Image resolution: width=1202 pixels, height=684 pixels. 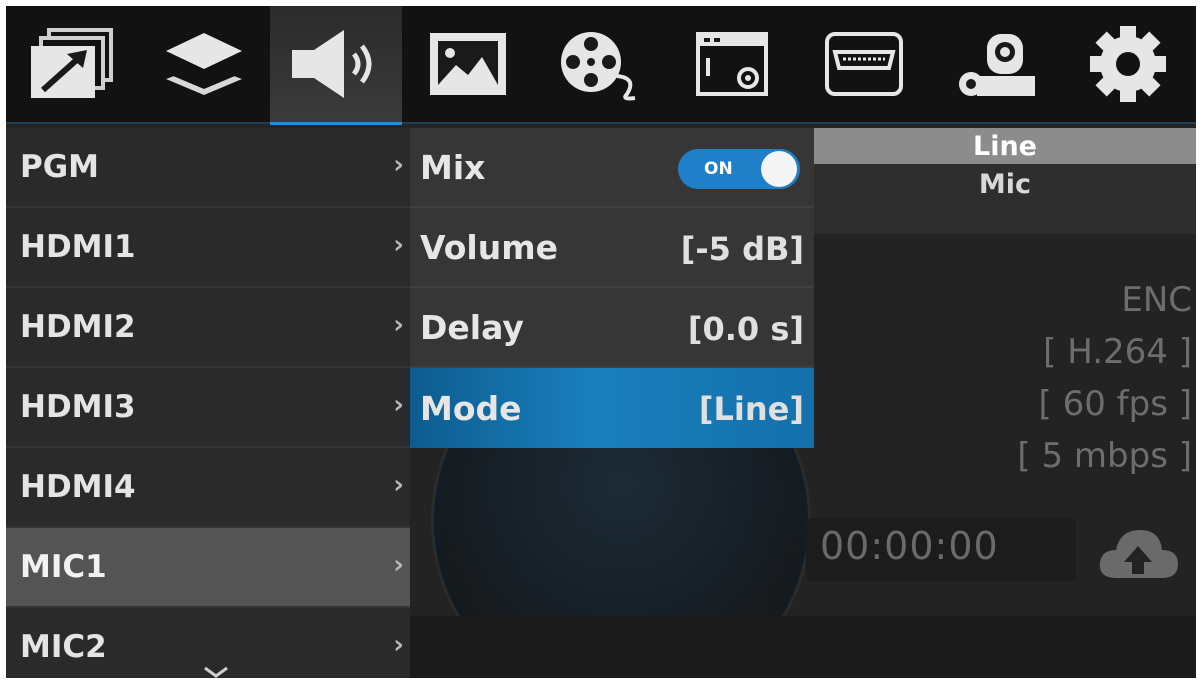 I want to click on tab-settings, so click(x=1128, y=64).